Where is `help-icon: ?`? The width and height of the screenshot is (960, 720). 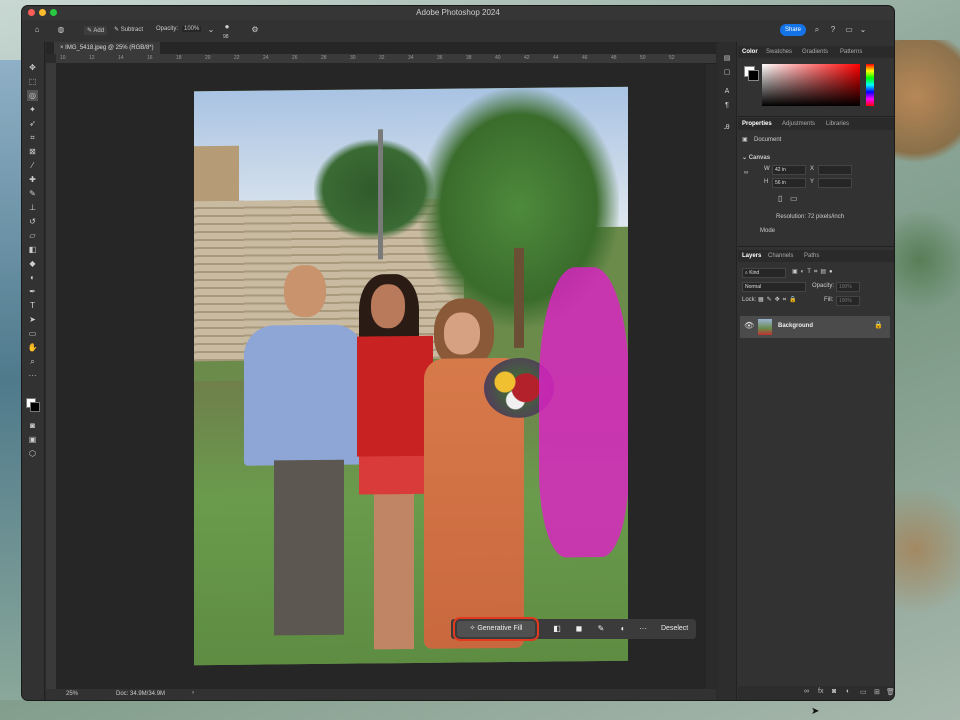 help-icon: ? is located at coordinates (833, 30).